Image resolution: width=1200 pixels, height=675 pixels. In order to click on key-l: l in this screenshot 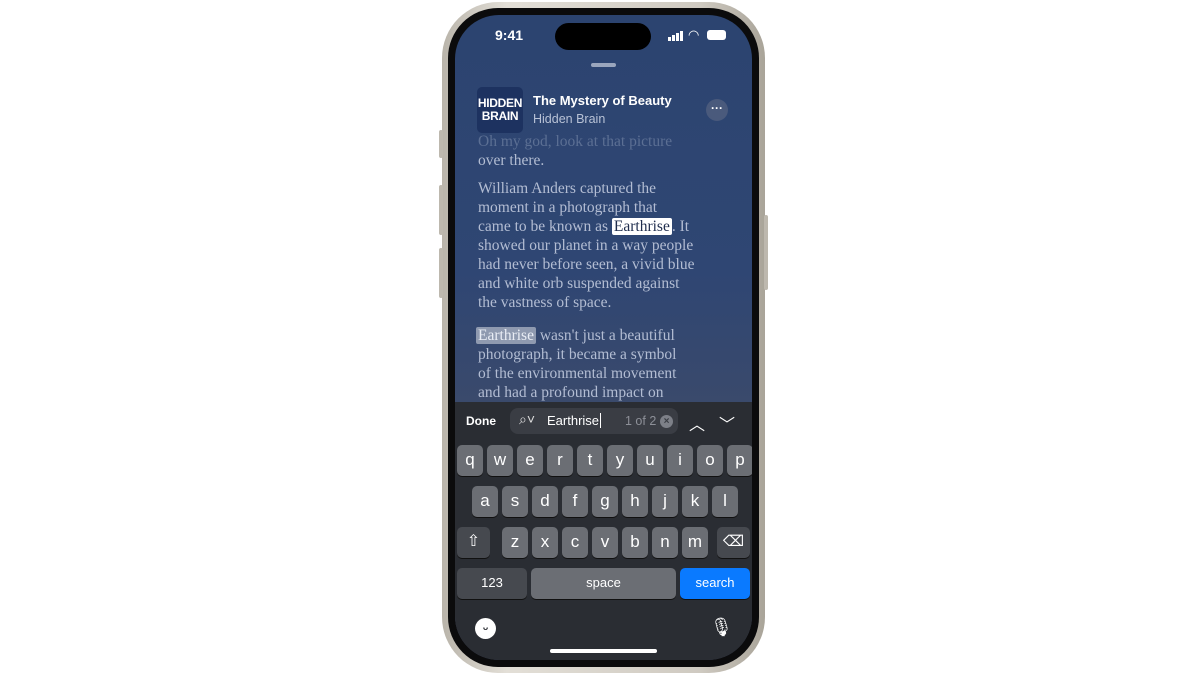, I will do `click(725, 501)`.